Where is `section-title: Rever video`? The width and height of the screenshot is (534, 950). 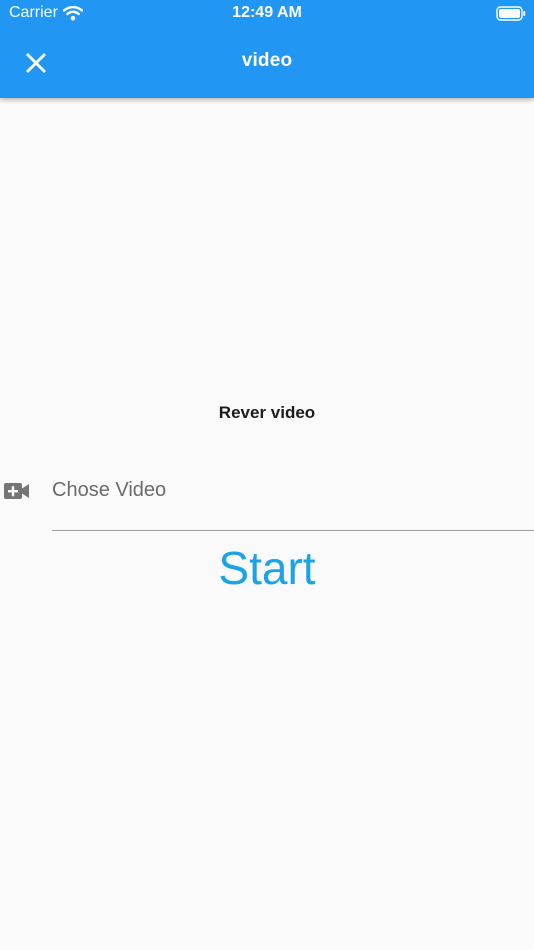
section-title: Rever video is located at coordinates (267, 412).